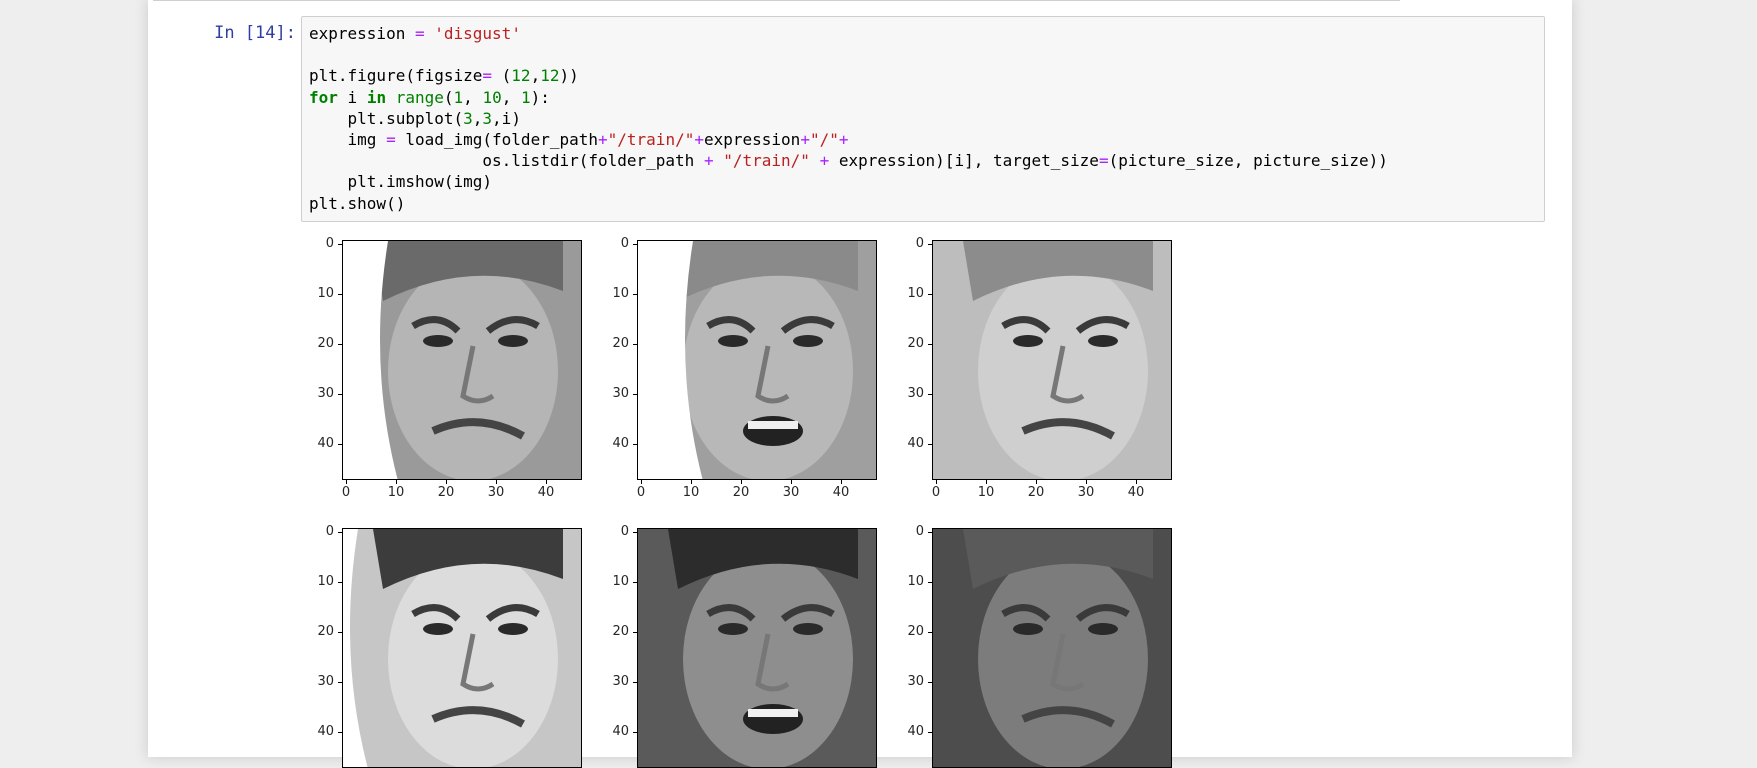  I want to click on code-token-str: 'disgust', so click(477, 33).